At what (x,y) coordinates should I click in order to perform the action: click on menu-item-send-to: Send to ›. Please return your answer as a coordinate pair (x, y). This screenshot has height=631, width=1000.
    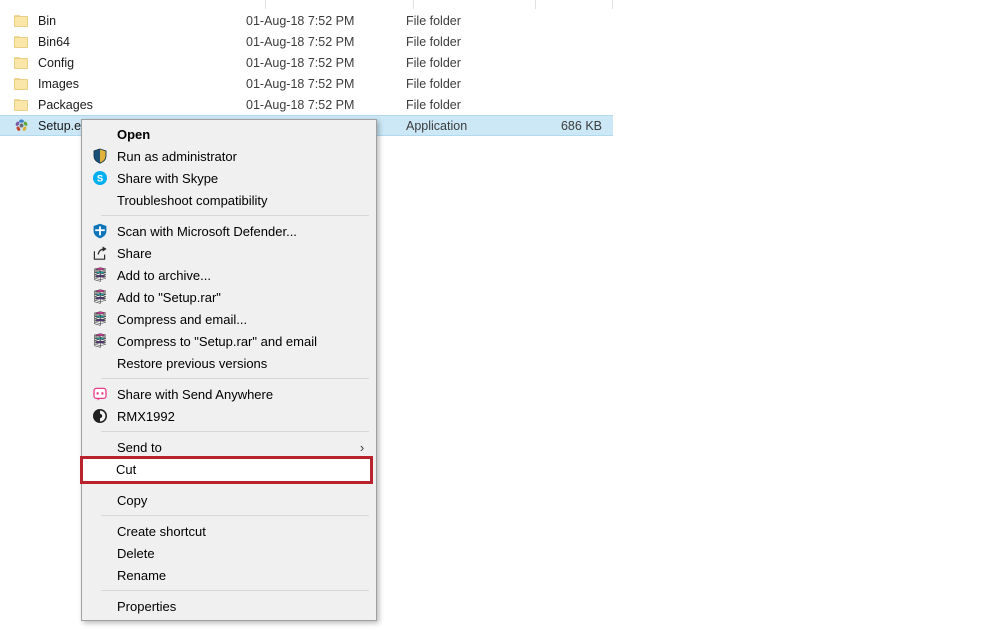
    Looking at the image, I should click on (229, 447).